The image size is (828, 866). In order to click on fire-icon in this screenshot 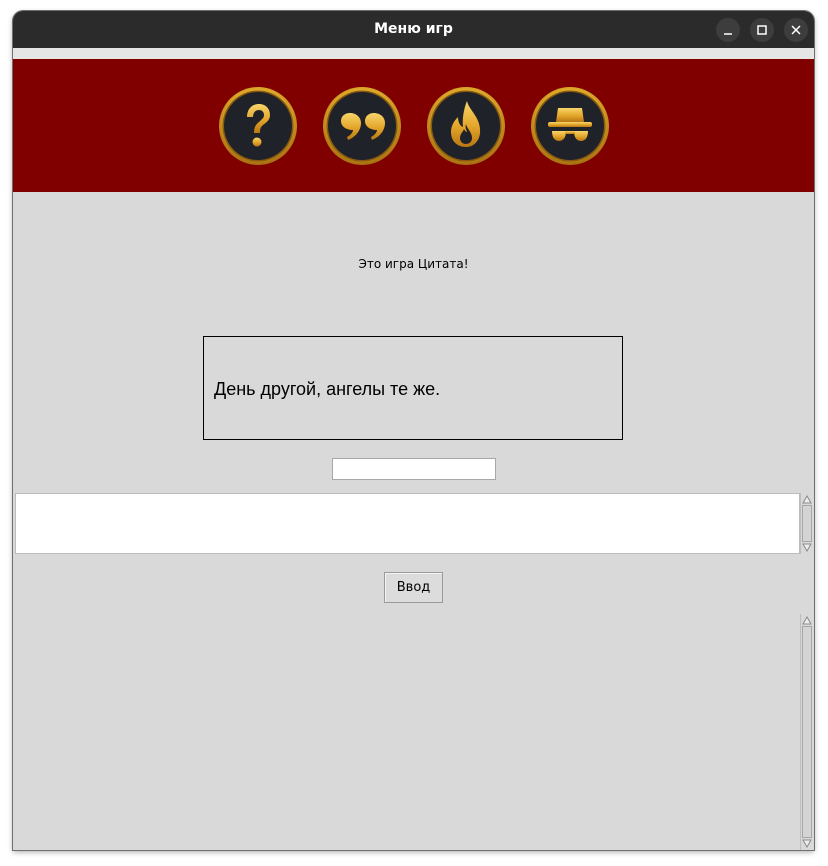, I will do `click(466, 126)`.